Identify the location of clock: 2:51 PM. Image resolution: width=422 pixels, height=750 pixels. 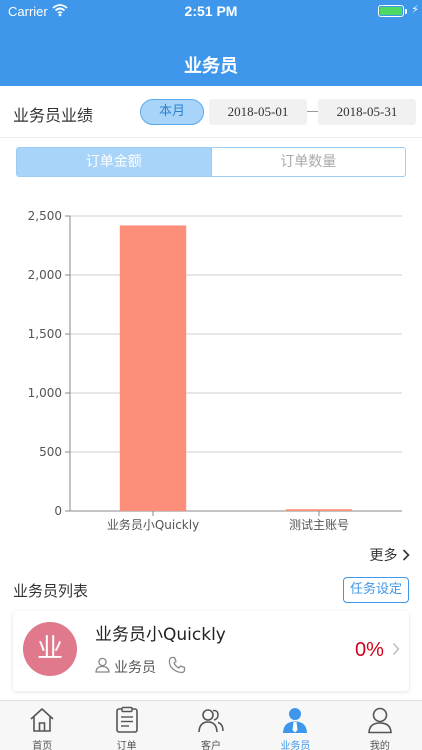
(211, 11).